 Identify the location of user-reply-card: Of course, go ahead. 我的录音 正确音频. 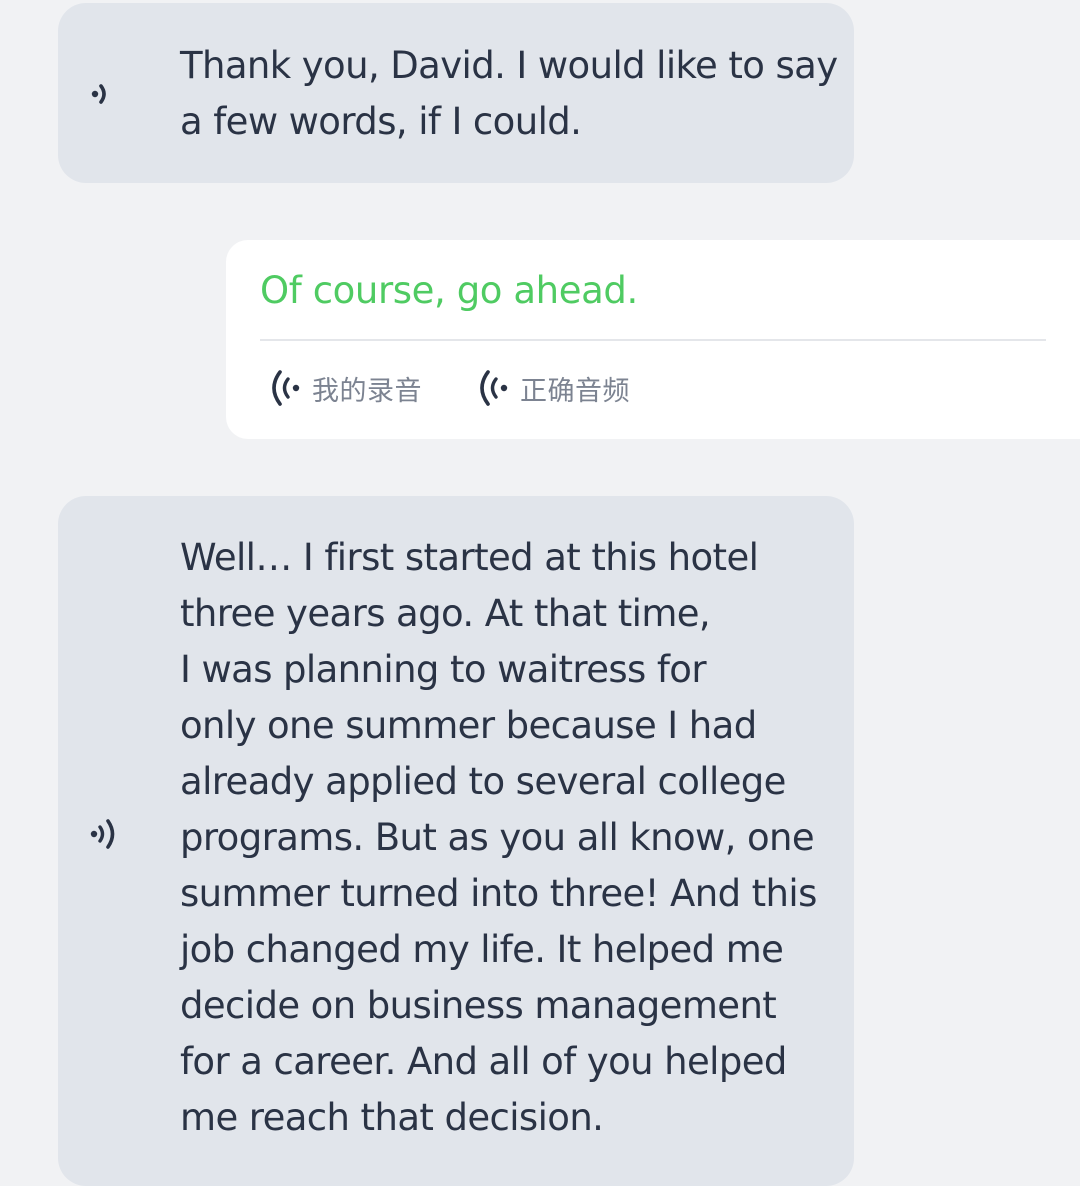
(653, 339).